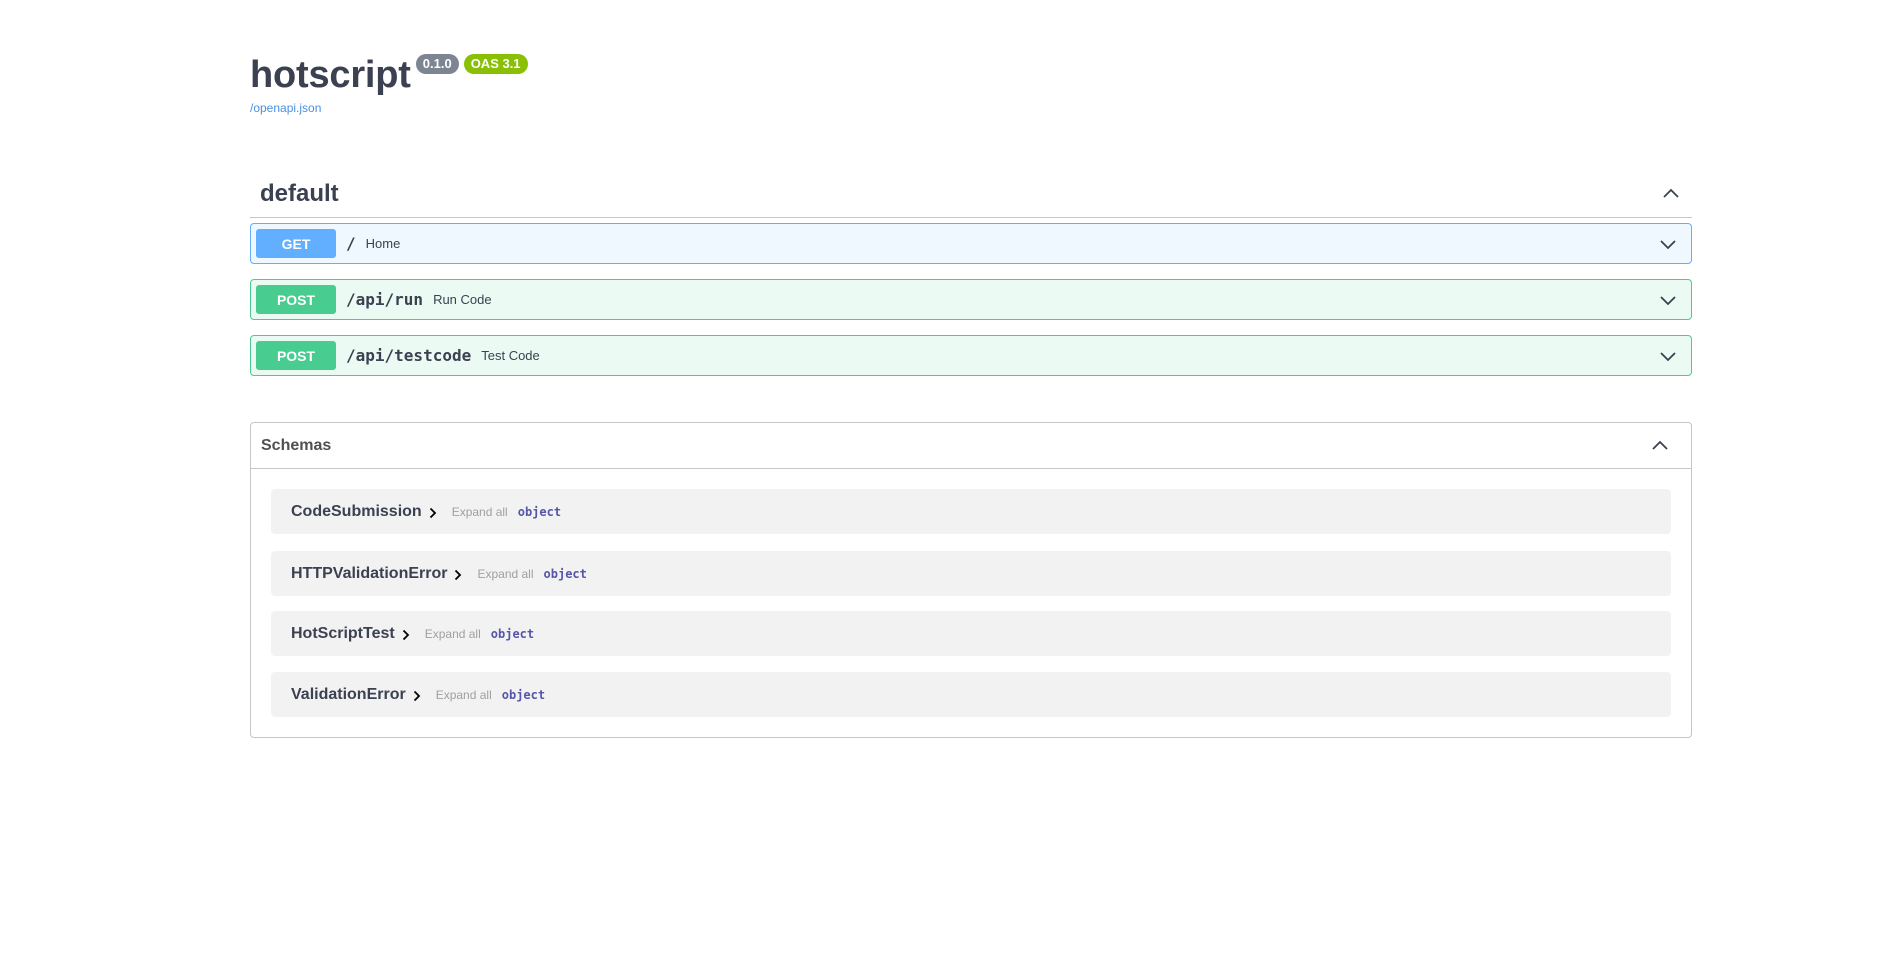 This screenshot has height=955, width=1901. I want to click on operation-summary: Run Code, so click(462, 299).